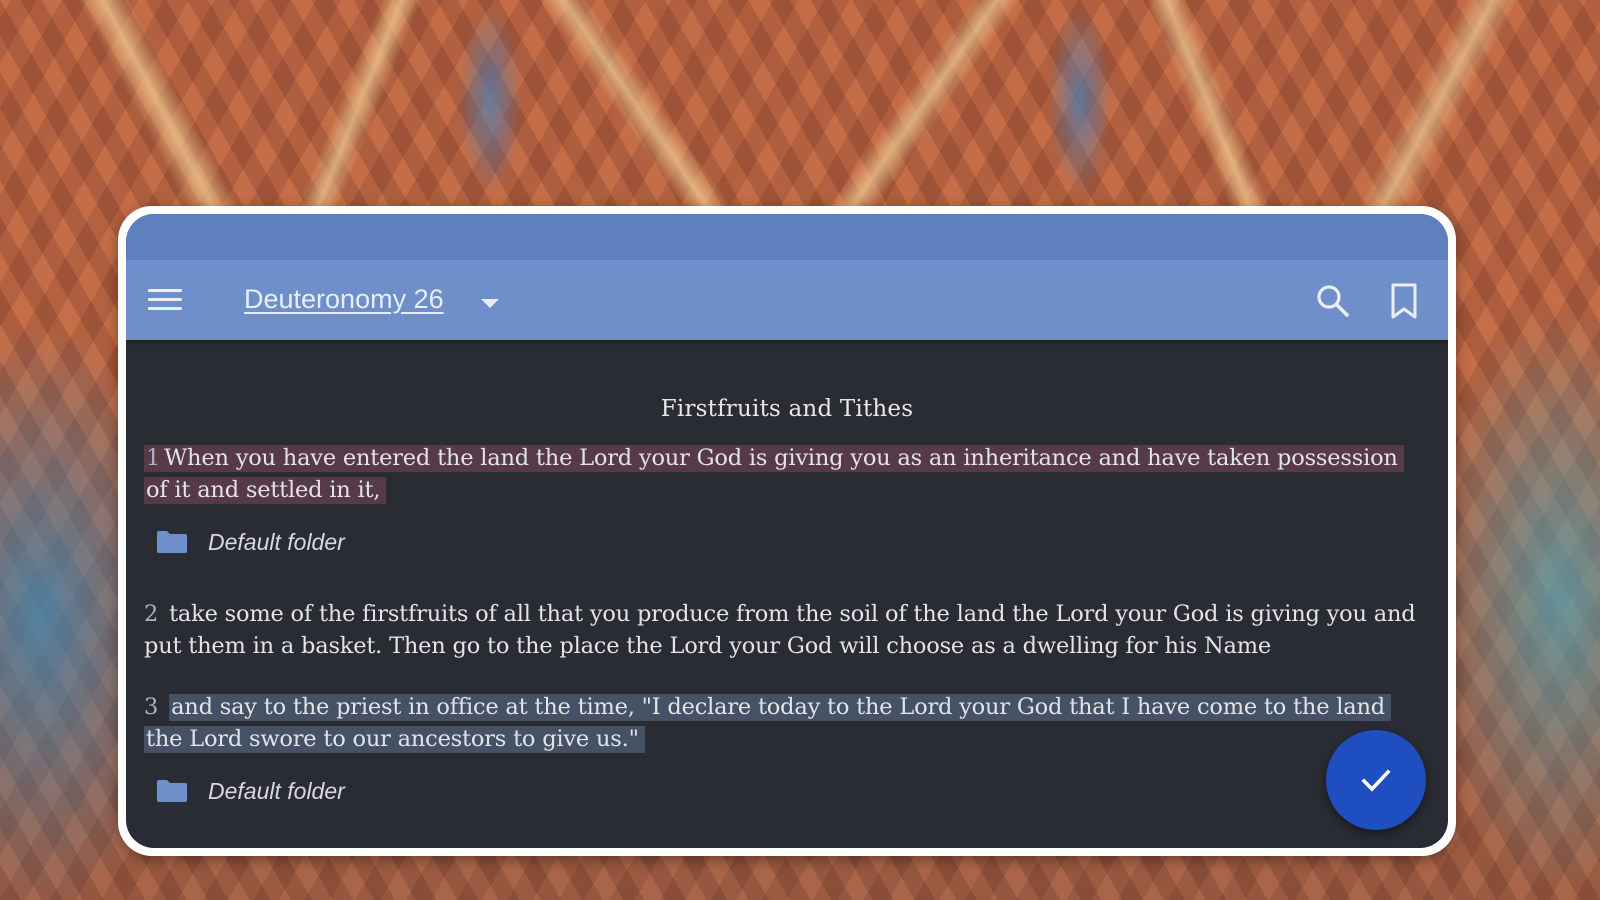  I want to click on app-toolbar: Deuteronomy 26, so click(787, 300).